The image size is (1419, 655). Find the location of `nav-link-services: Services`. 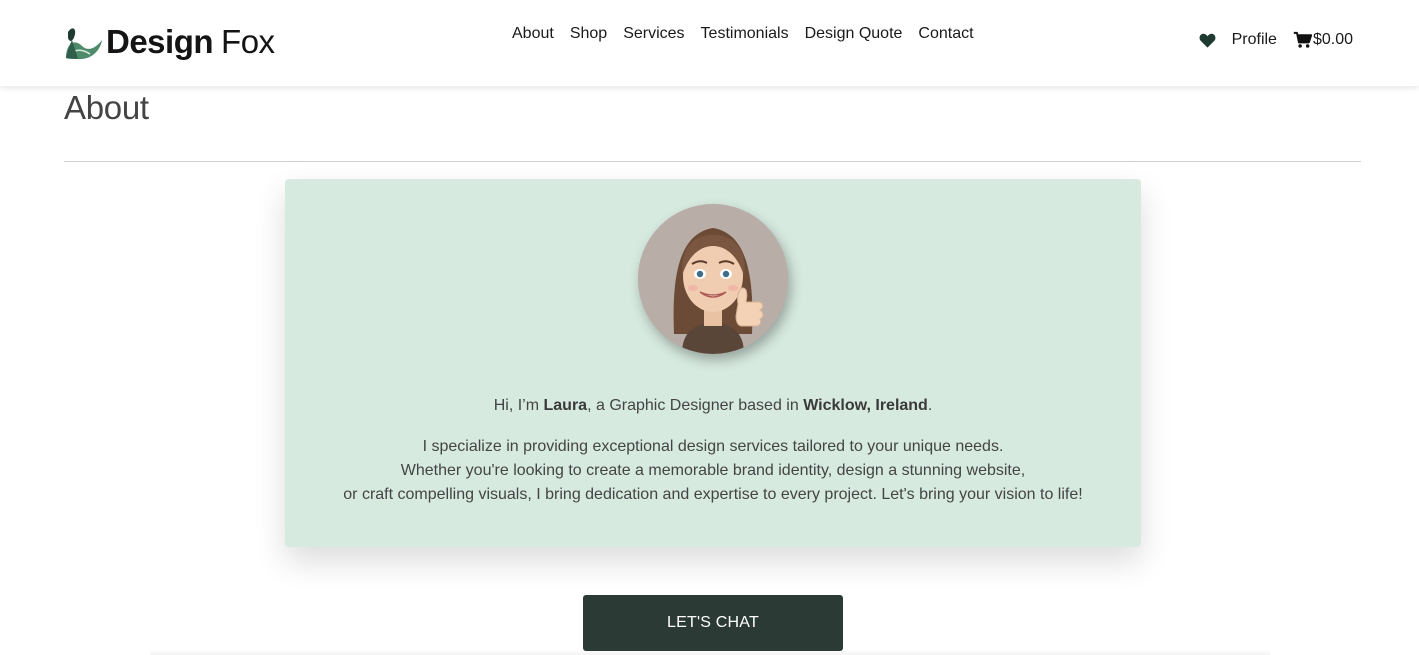

nav-link-services: Services is located at coordinates (653, 34).